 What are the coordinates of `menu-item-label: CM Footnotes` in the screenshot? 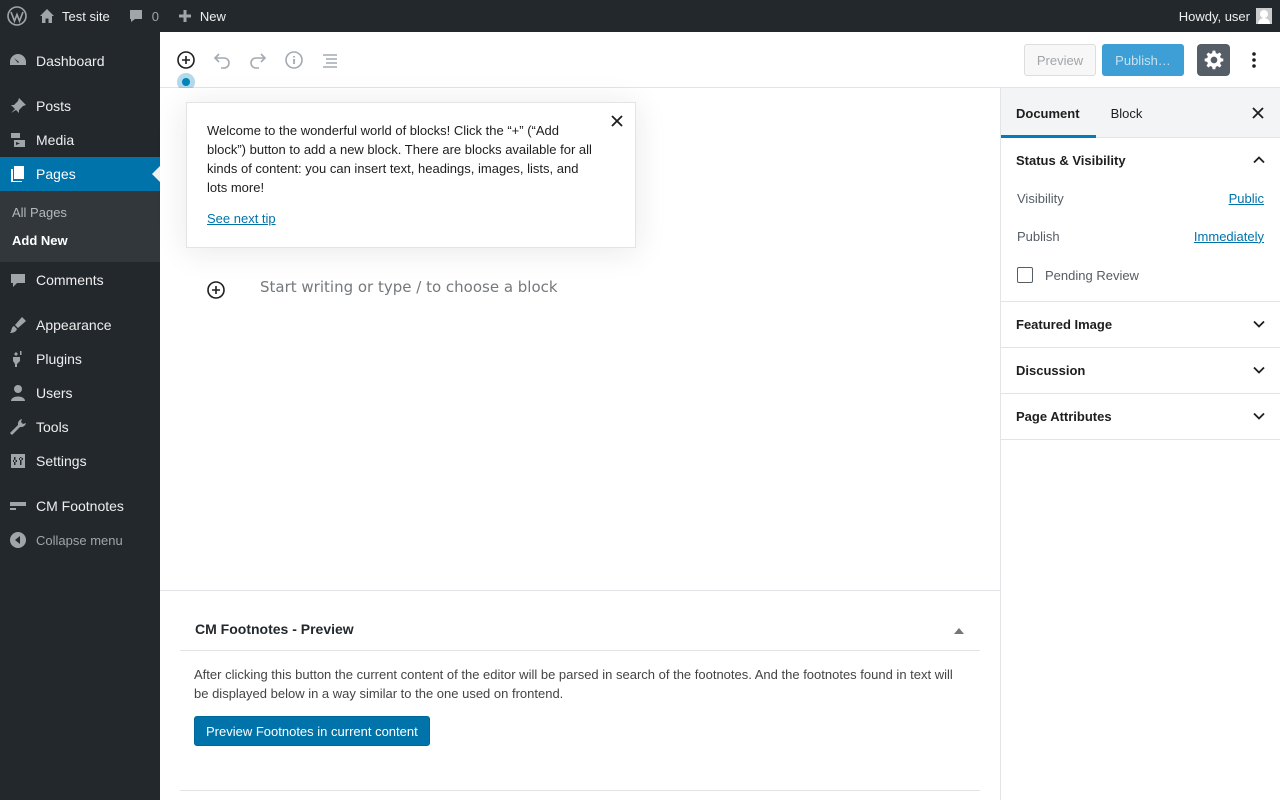 It's located at (80, 506).